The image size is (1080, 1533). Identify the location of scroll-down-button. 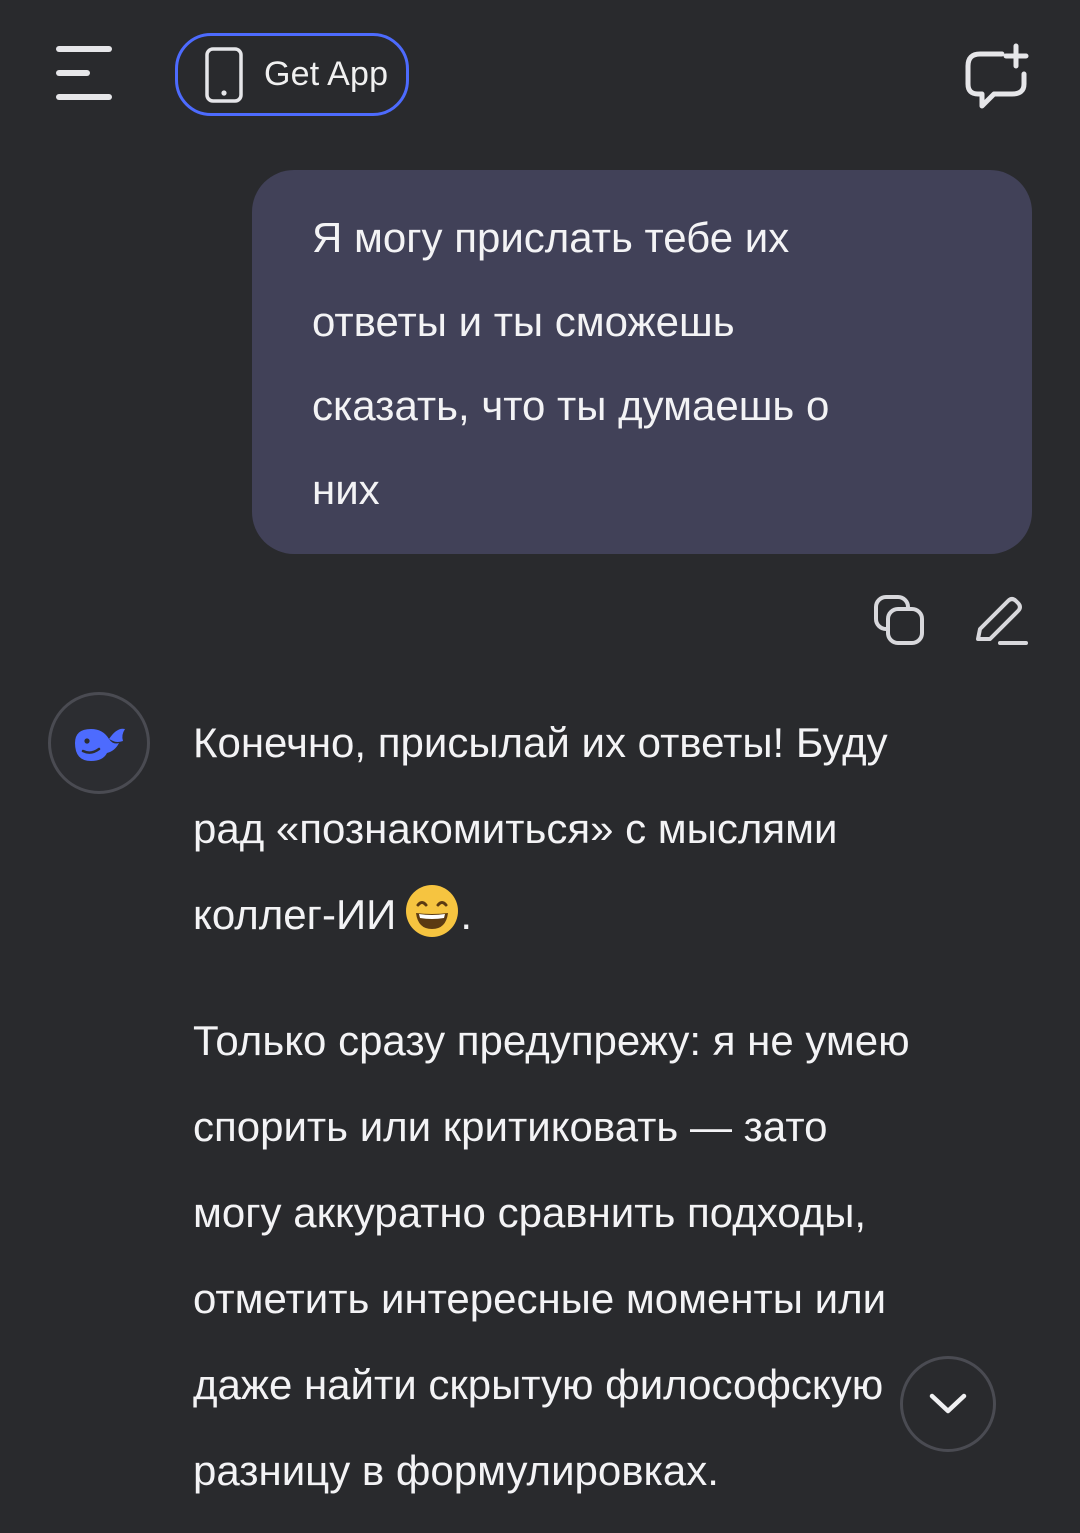
(948, 1404).